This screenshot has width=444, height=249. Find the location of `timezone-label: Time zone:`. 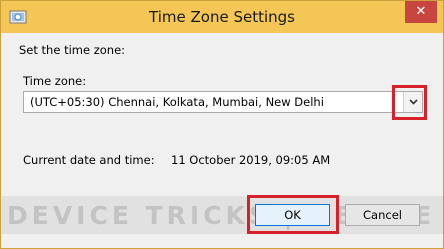

timezone-label: Time zone: is located at coordinates (55, 81).